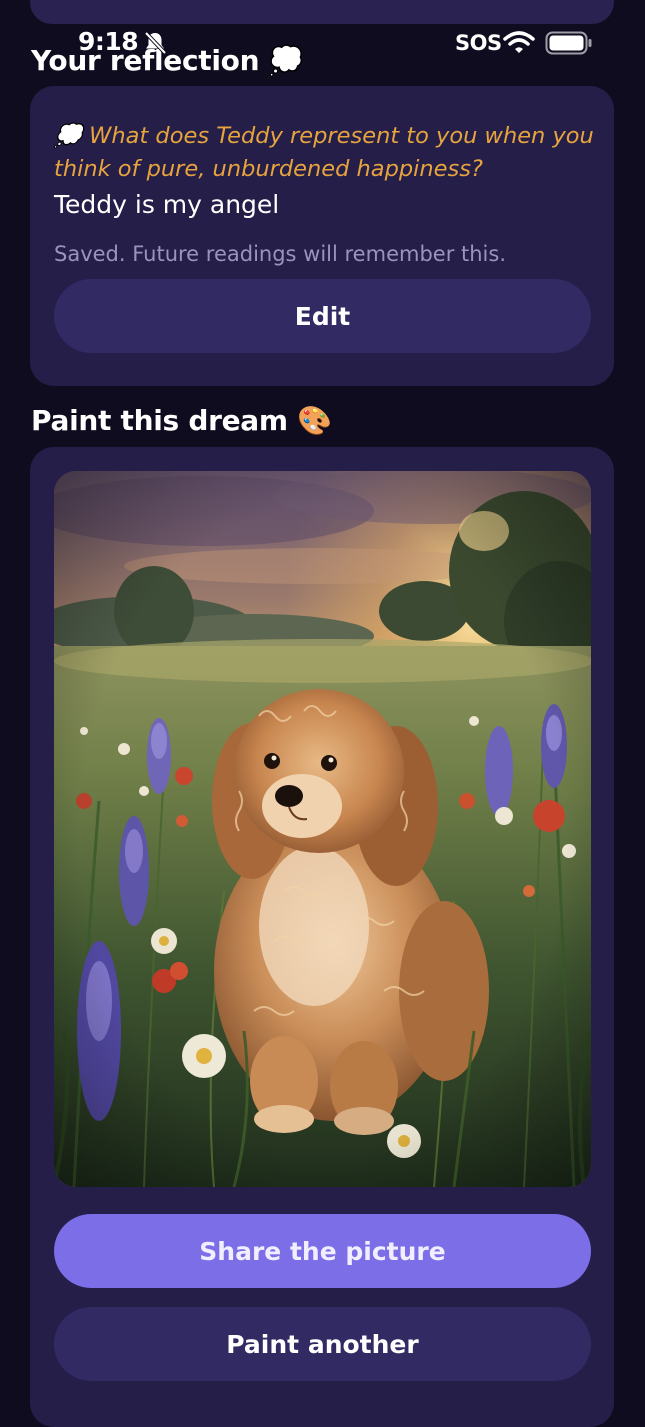 The width and height of the screenshot is (645, 1427). What do you see at coordinates (322, 40) in the screenshot?
I see `status-bar: 9:18 SOS` at bounding box center [322, 40].